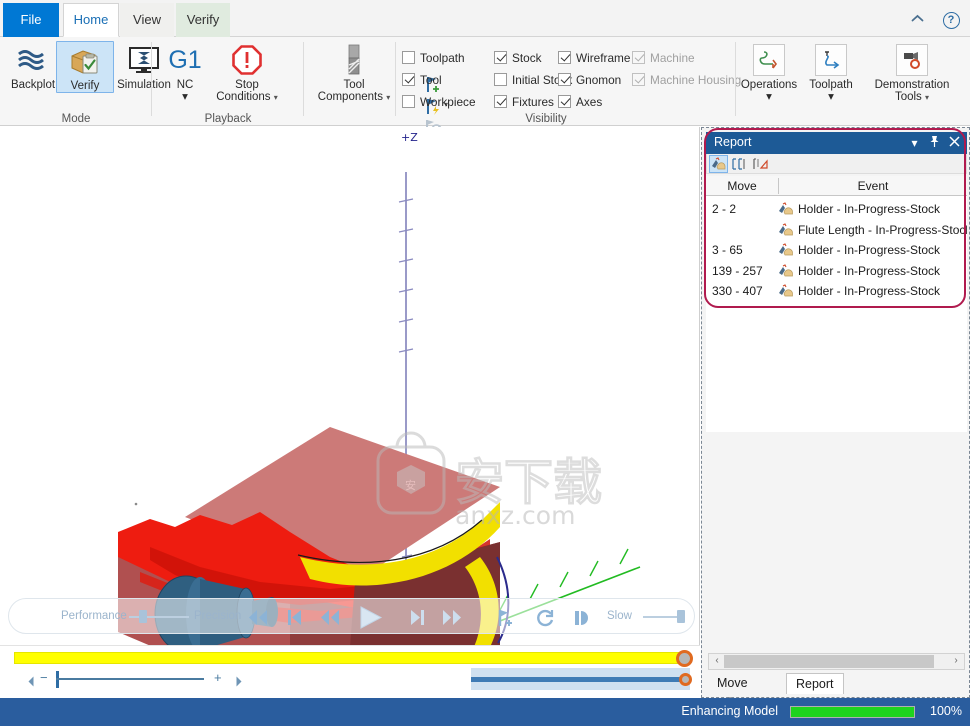  I want to click on svg-text: anxz.com, so click(515, 515).